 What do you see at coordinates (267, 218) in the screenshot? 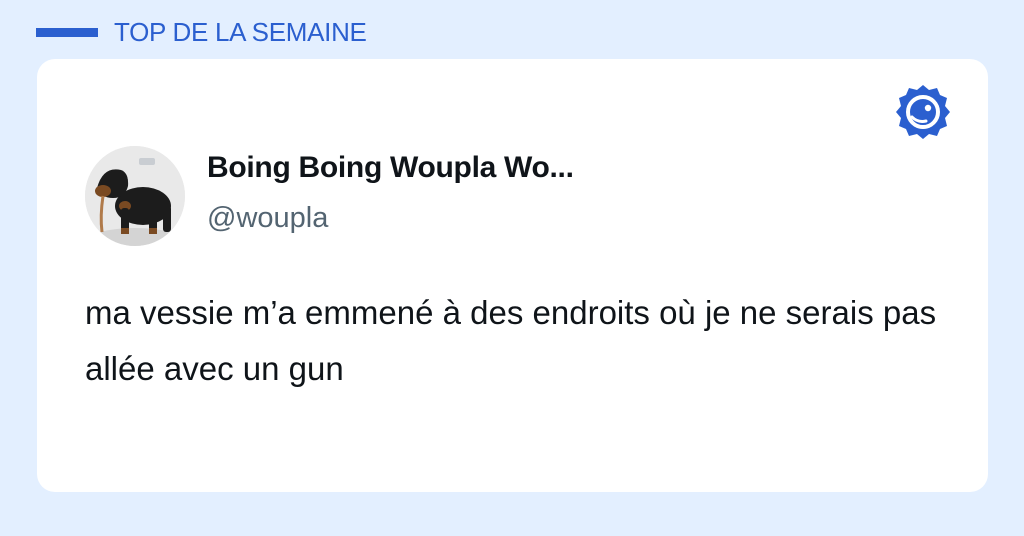
I see `author-handle: @woupla` at bounding box center [267, 218].